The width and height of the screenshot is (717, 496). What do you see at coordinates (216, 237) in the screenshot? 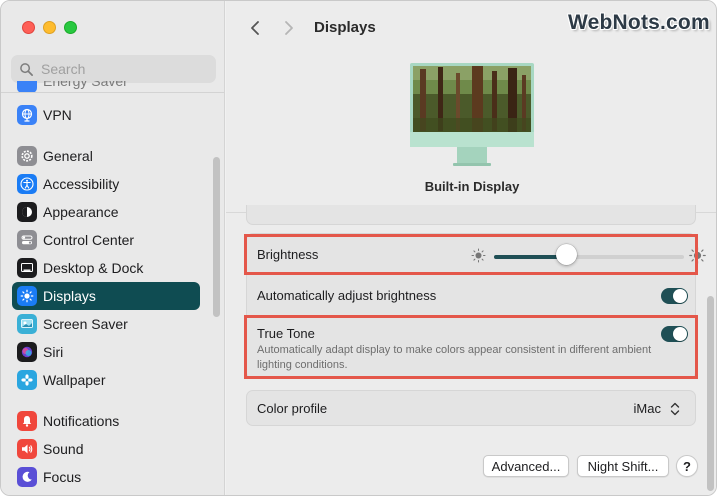
I see `sidebar-scrollbar` at bounding box center [216, 237].